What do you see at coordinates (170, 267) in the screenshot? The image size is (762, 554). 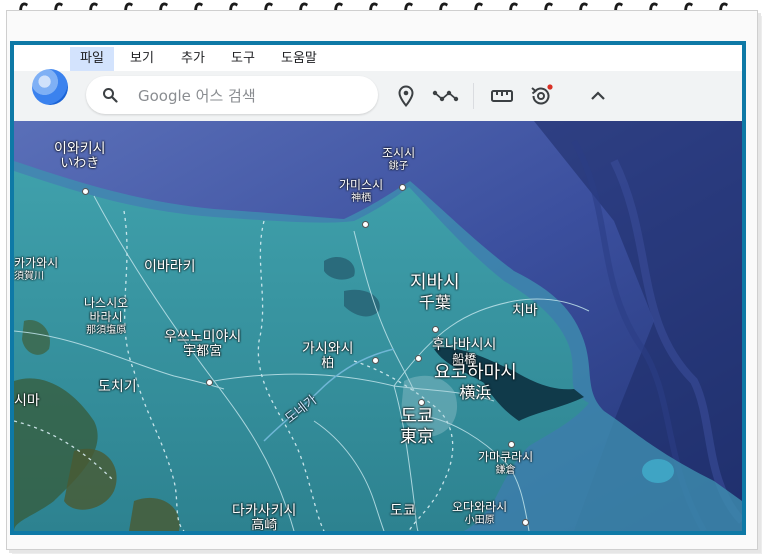 I see `map-label-ibaraki: 이바라키` at bounding box center [170, 267].